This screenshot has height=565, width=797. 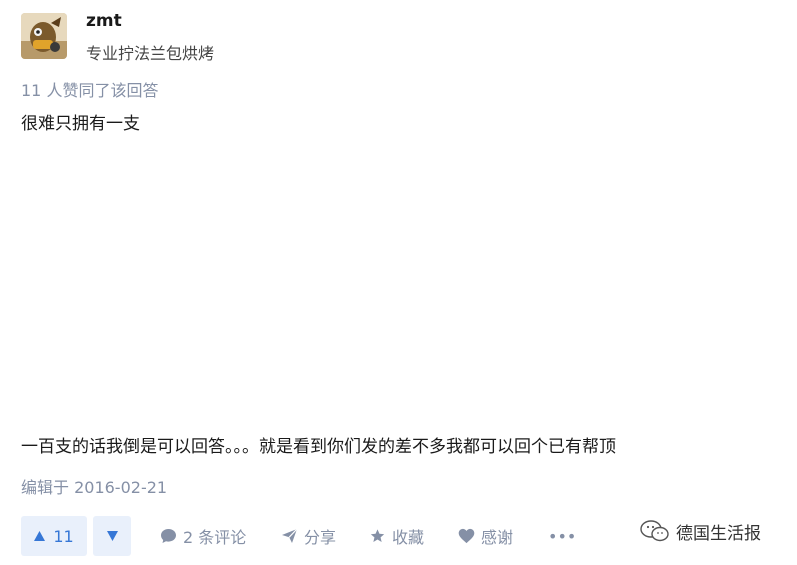 I want to click on paper-plane-icon, so click(x=290, y=535).